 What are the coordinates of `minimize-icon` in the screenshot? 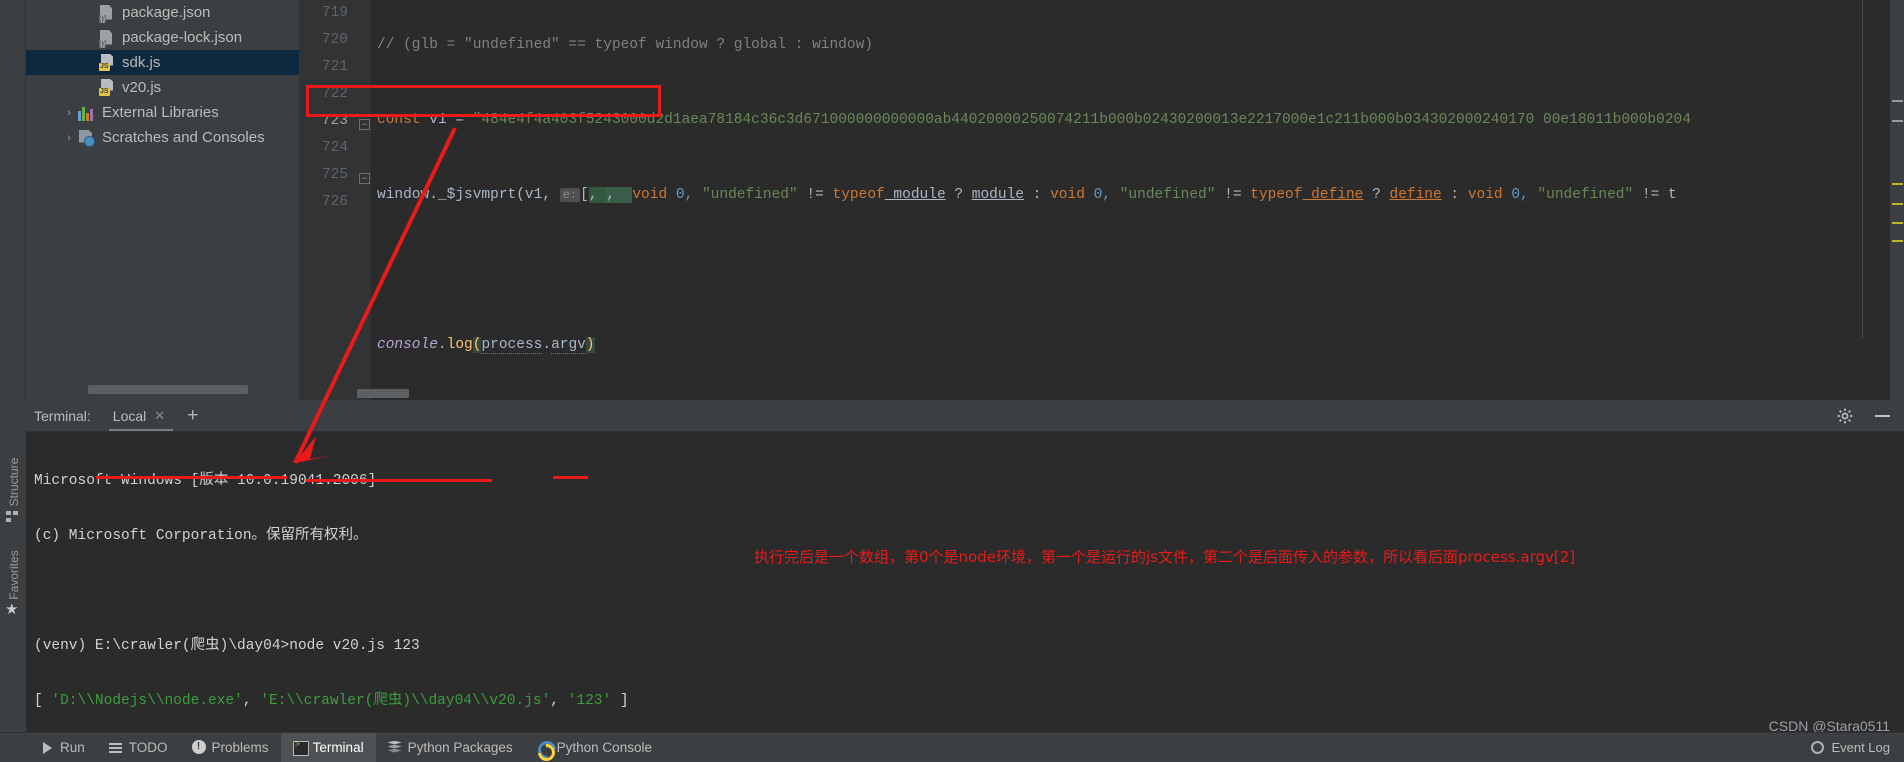 It's located at (1882, 415).